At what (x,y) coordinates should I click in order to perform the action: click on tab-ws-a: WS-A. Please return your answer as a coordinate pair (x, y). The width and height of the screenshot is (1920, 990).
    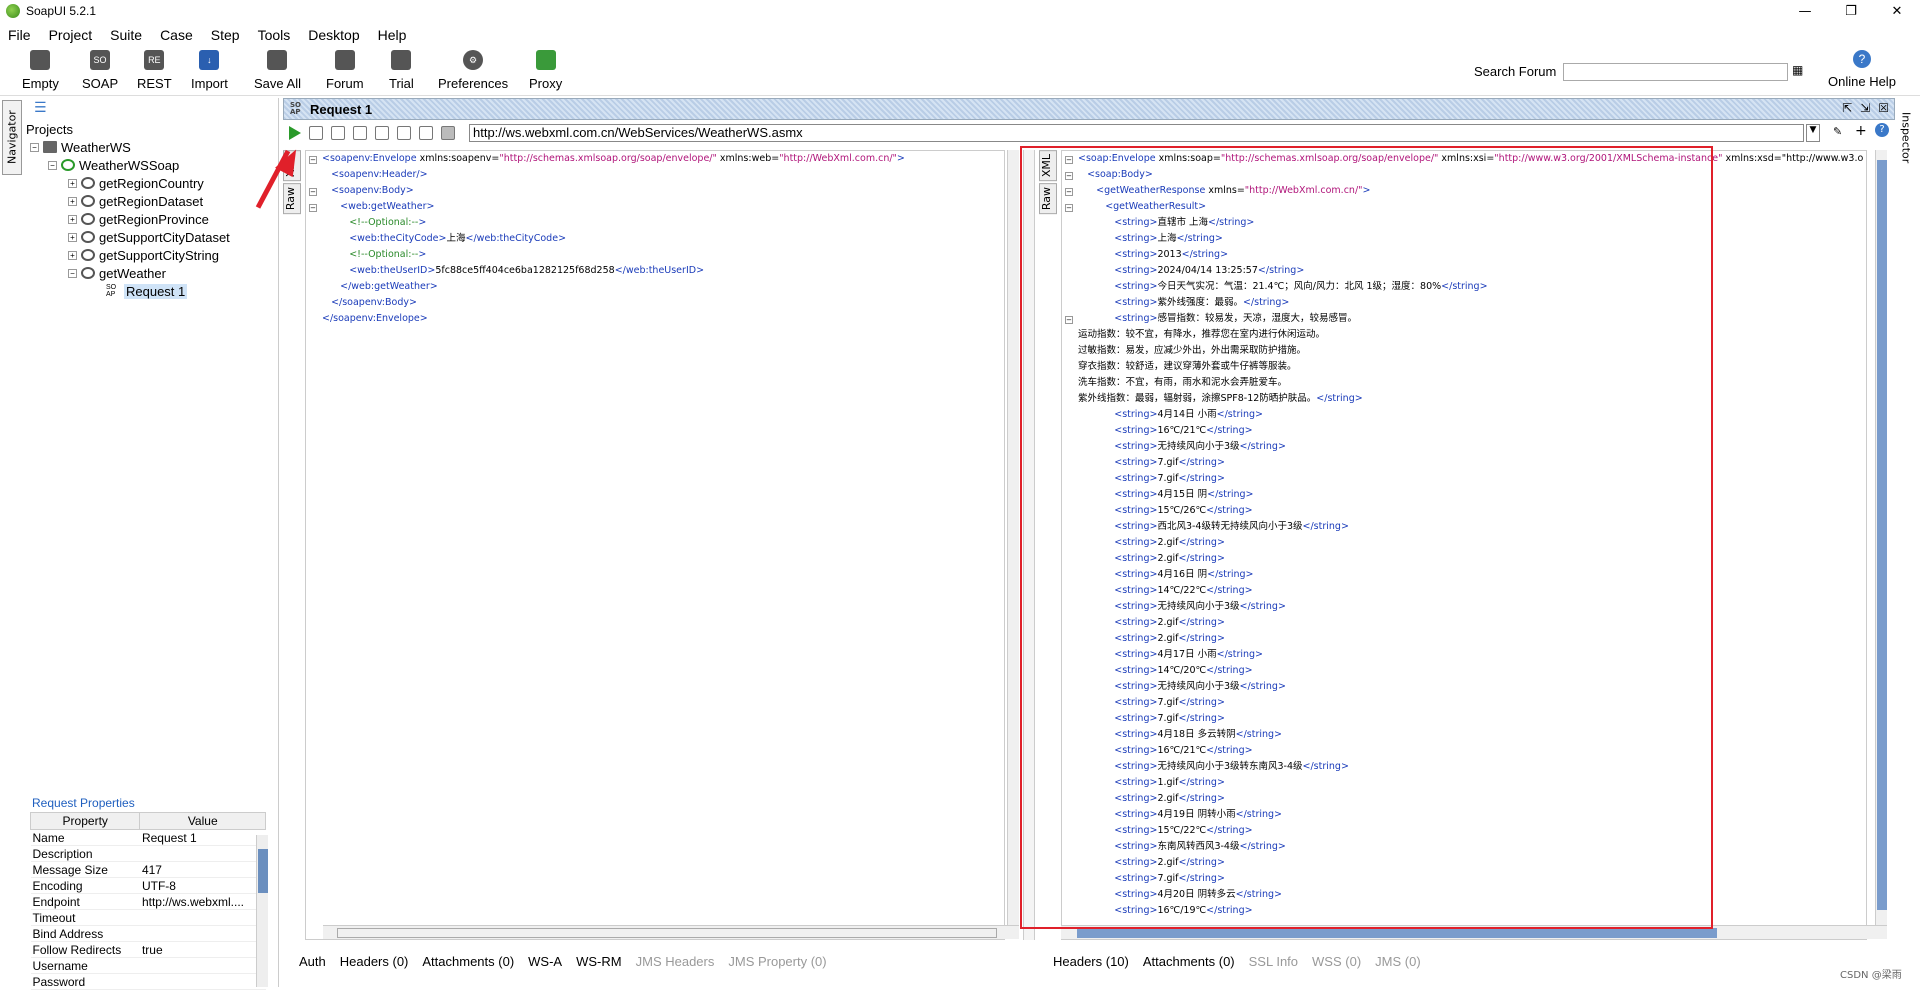
    Looking at the image, I should click on (545, 961).